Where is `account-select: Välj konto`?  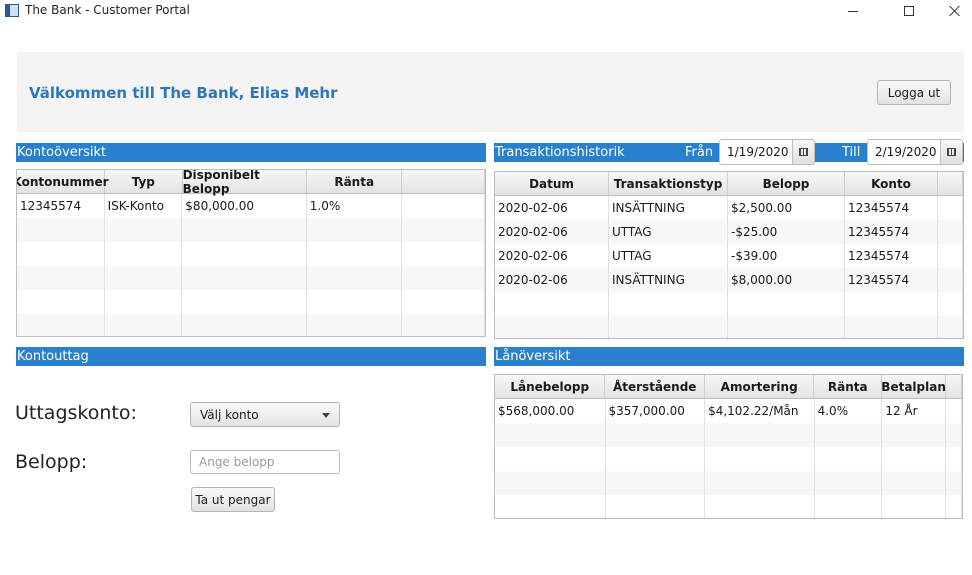 account-select: Välj konto is located at coordinates (265, 414).